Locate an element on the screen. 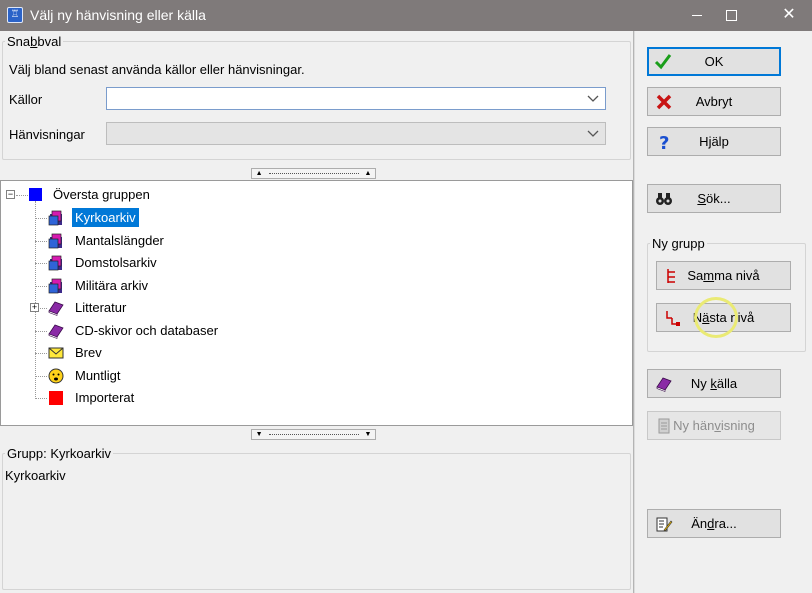 The width and height of the screenshot is (812, 593). blue-square-icon is located at coordinates (35, 194).